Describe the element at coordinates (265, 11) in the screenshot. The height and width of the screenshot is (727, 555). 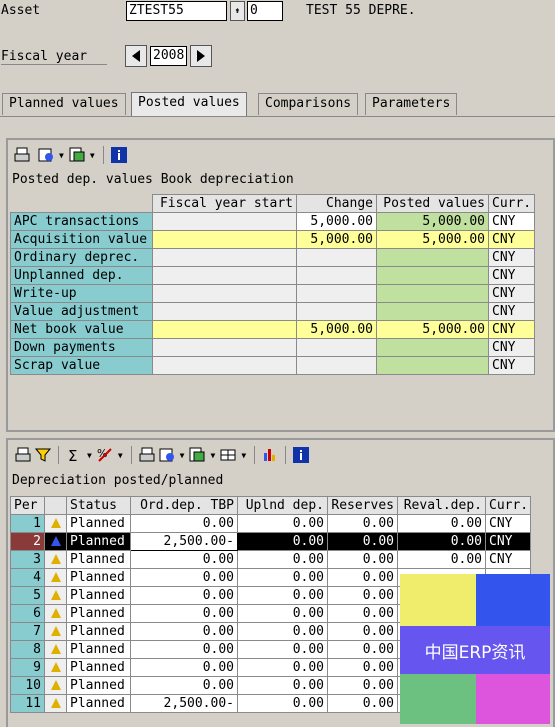
I see `subnumber-input: 0` at that location.